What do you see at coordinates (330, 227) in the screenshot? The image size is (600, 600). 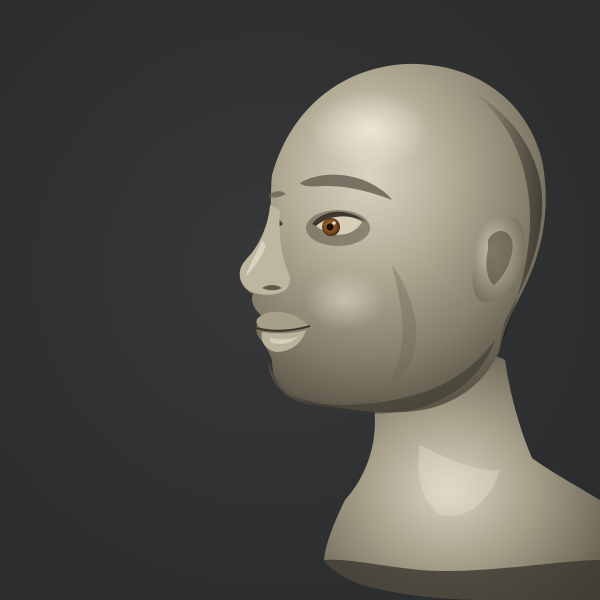 I see `pupil-shape` at bounding box center [330, 227].